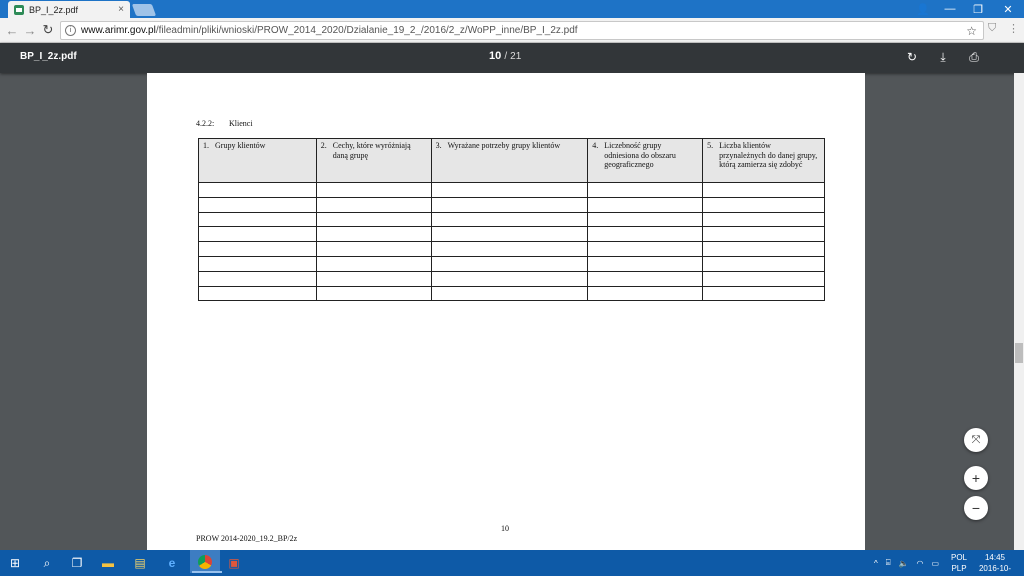 The width and height of the screenshot is (1024, 576). What do you see at coordinates (1019, 353) in the screenshot?
I see `scrollbar-thumb` at bounding box center [1019, 353].